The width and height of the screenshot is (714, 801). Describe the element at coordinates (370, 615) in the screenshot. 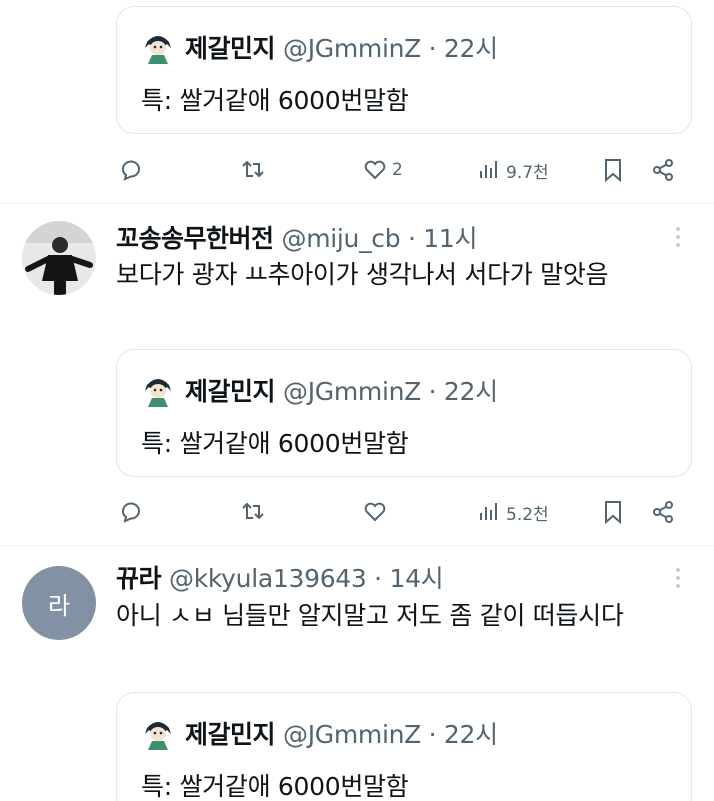

I see `post-text: 아니 ㅅㅂ 님들만 알지말고 저도 좀 같이 떠듭시다` at that location.